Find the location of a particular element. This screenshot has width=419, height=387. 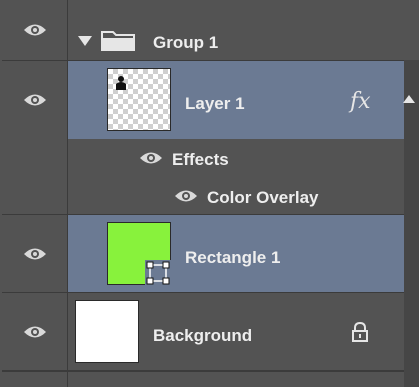

layer-name-rectangle: Rectangle 1 is located at coordinates (233, 257).